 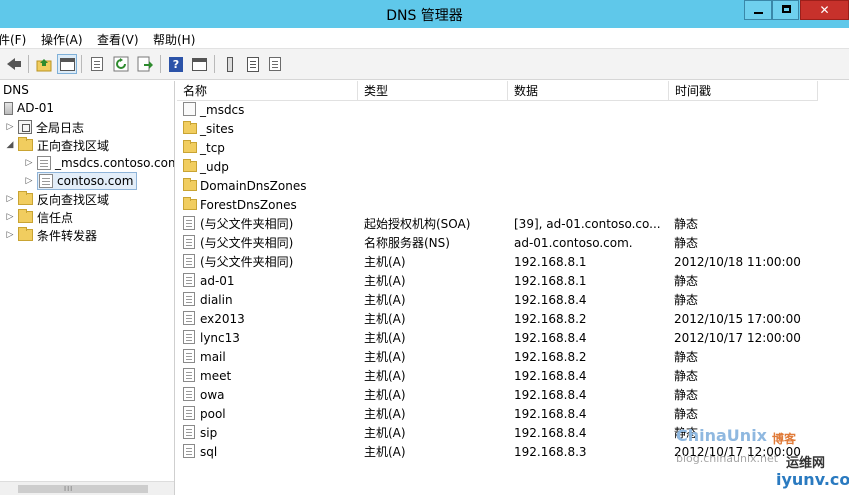 I want to click on record-name: ad-01, so click(x=217, y=281).